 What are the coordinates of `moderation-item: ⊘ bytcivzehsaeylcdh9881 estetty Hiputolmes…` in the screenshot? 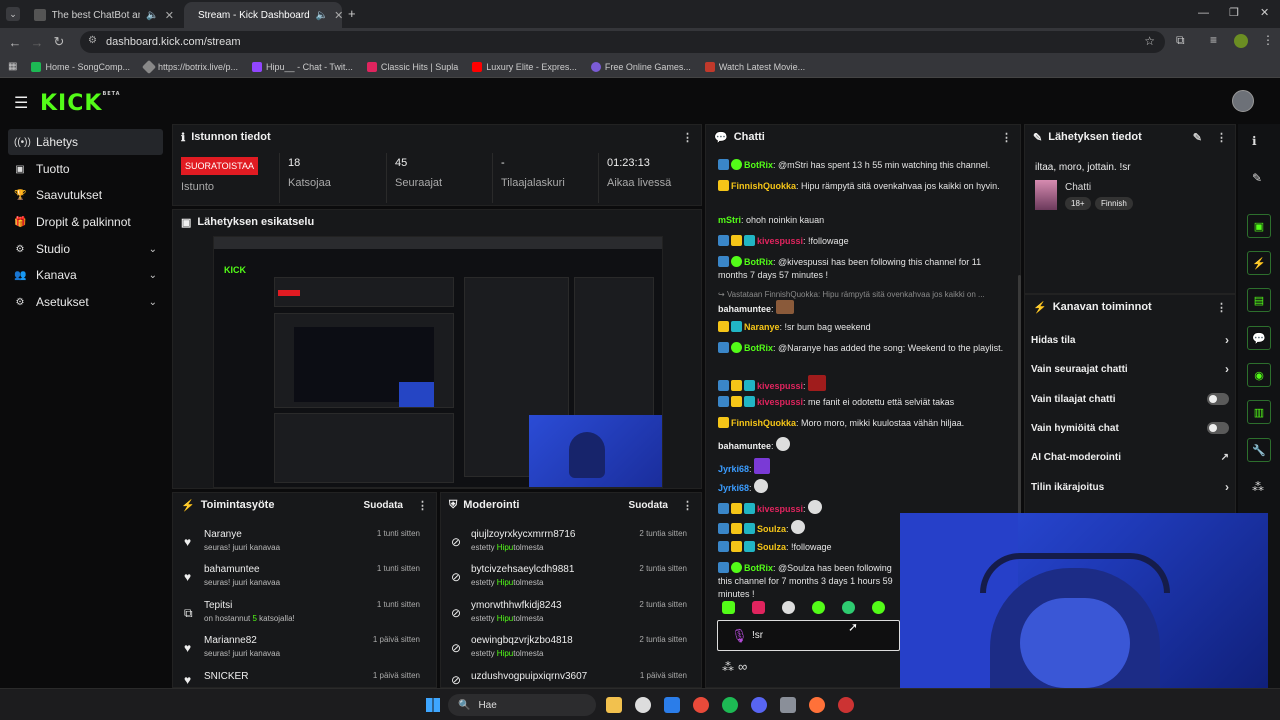 It's located at (569, 575).